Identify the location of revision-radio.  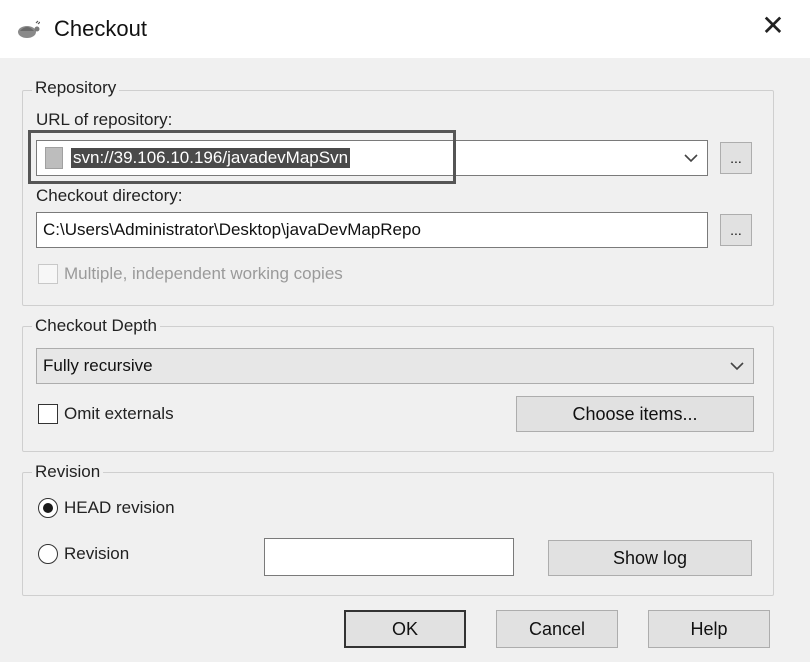
(48, 554).